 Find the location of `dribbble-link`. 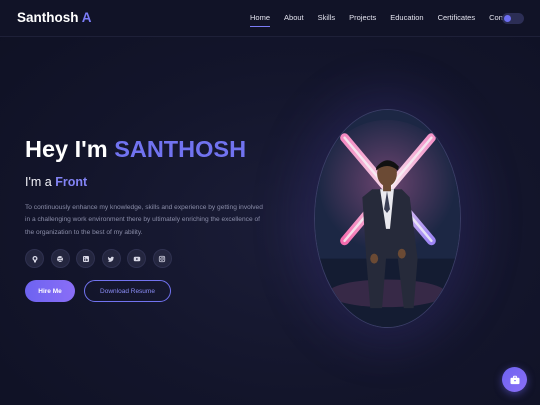

dribbble-link is located at coordinates (60, 258).